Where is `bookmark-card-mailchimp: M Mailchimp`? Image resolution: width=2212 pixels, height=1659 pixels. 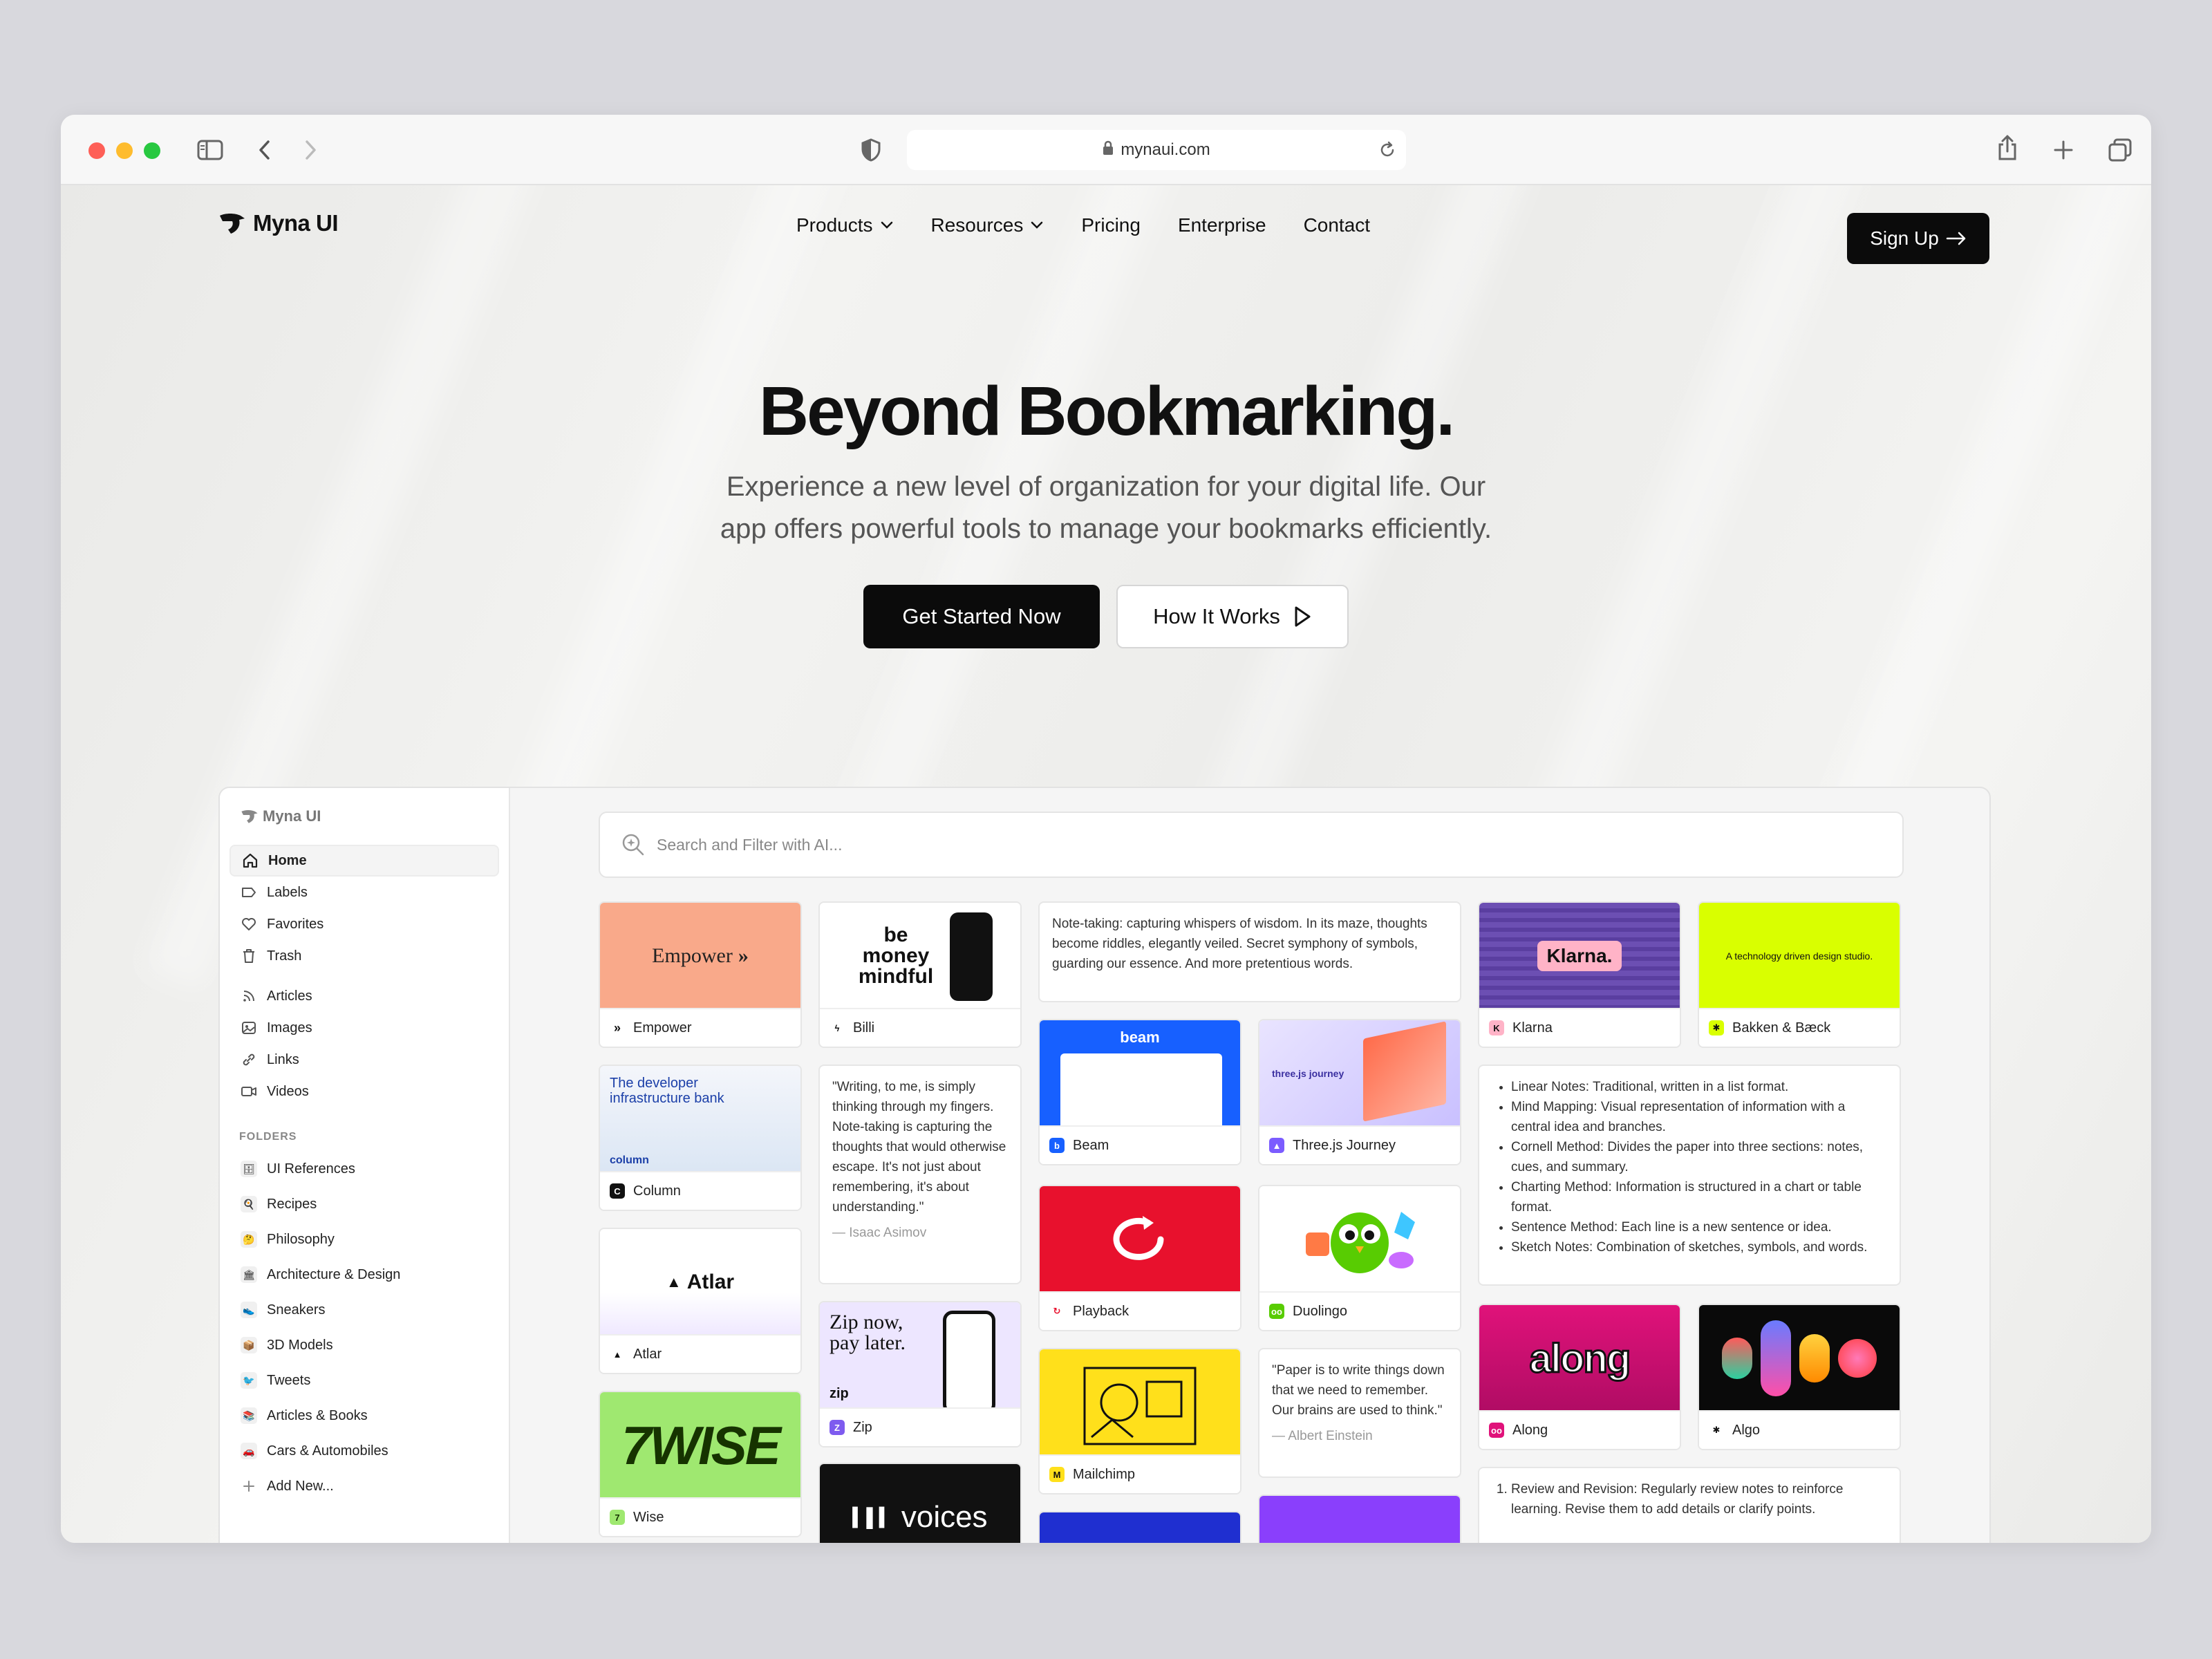 bookmark-card-mailchimp: M Mailchimp is located at coordinates (1139, 1421).